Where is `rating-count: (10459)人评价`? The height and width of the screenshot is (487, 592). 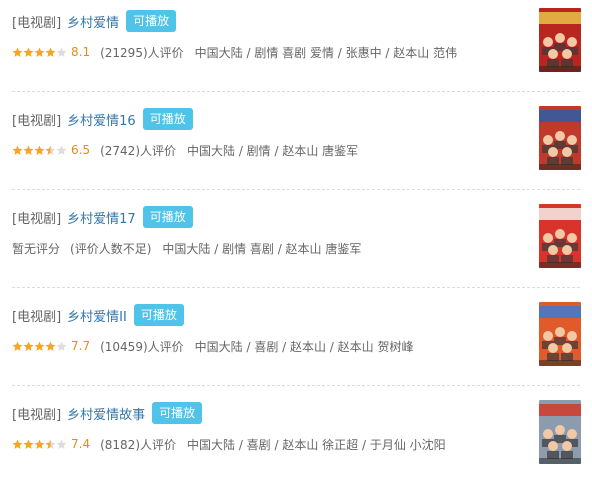
rating-count: (10459)人评价 is located at coordinates (142, 346).